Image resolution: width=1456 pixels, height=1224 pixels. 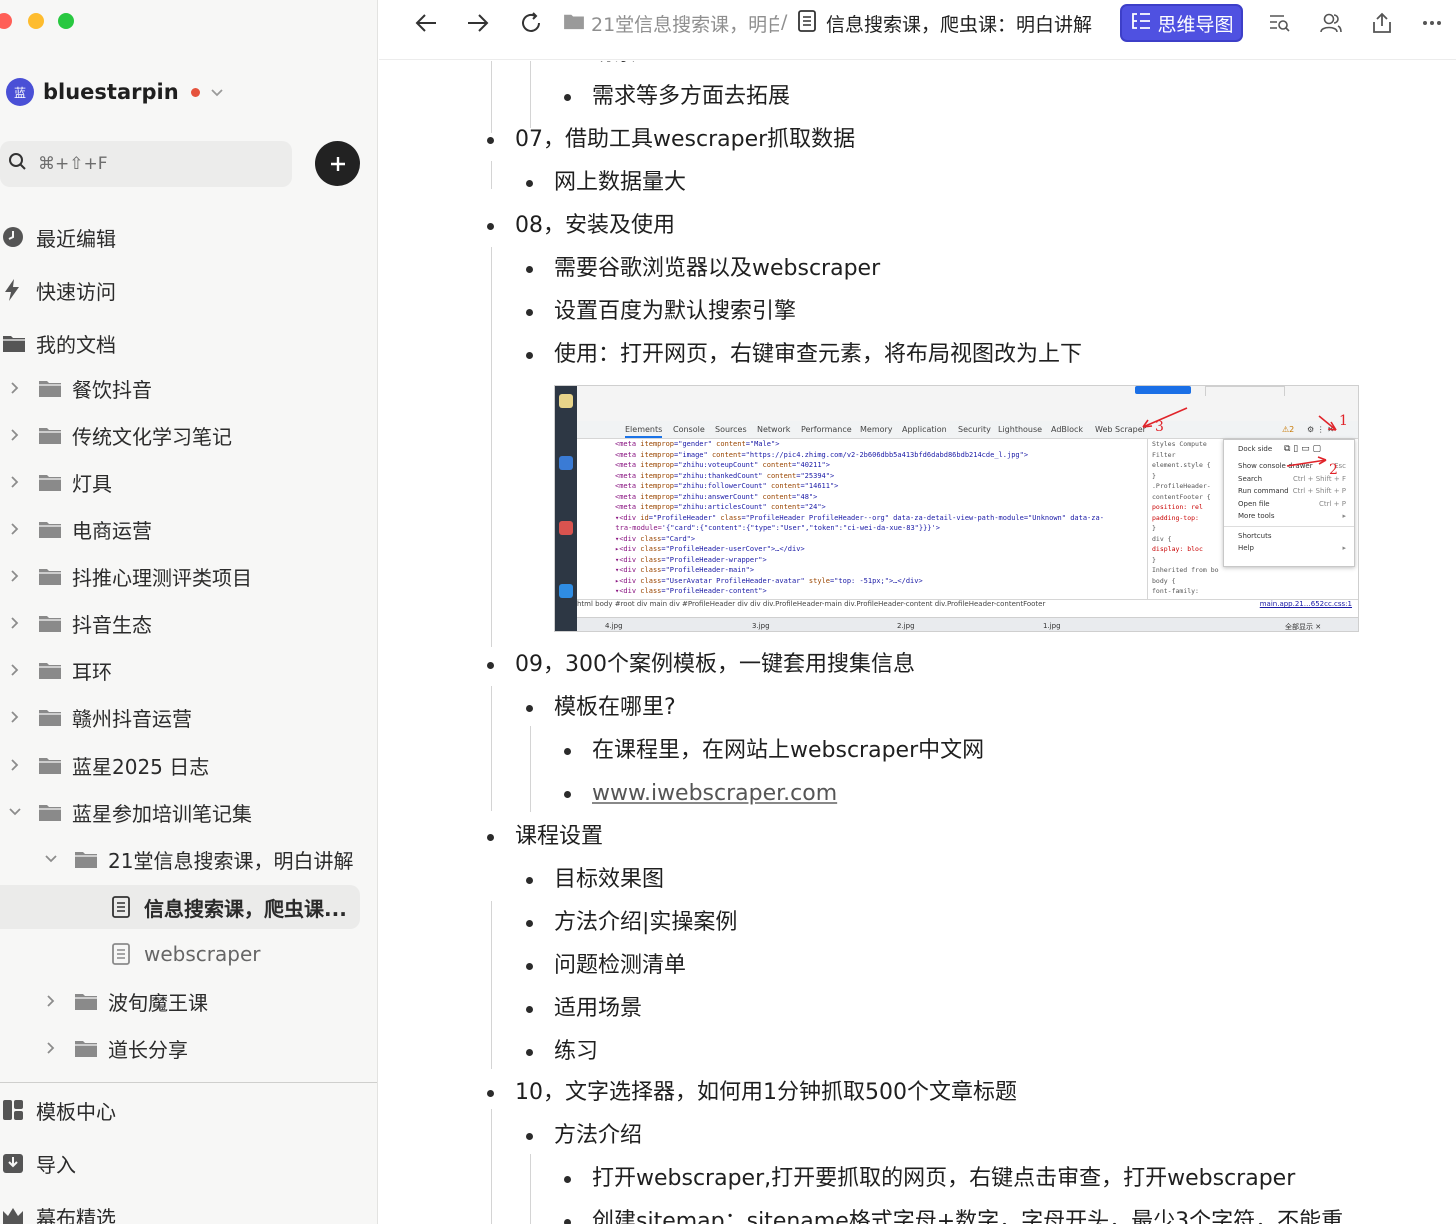 I want to click on search-input: ⌘+⇧+F, so click(x=146, y=164).